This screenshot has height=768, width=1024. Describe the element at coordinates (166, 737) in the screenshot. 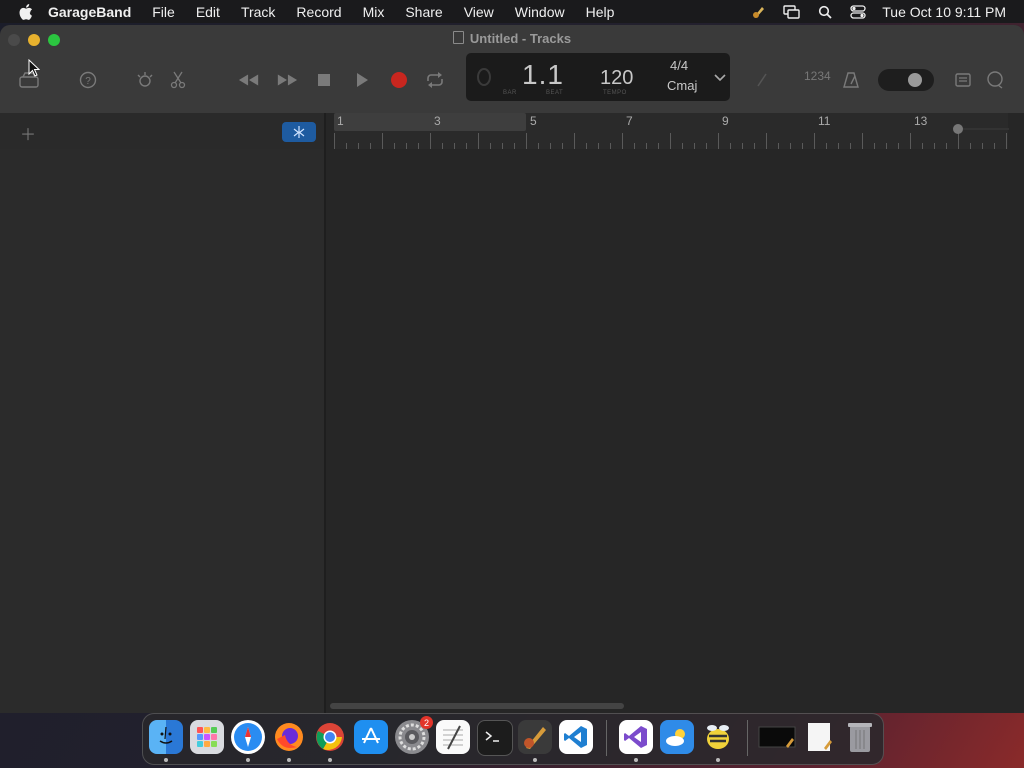

I see `finder-icon` at that location.